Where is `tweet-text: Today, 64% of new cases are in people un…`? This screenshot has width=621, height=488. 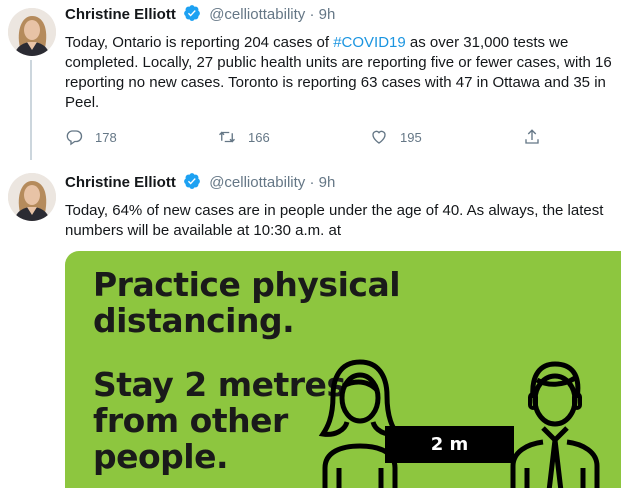 tweet-text: Today, 64% of new cases are in people un… is located at coordinates (336, 220).